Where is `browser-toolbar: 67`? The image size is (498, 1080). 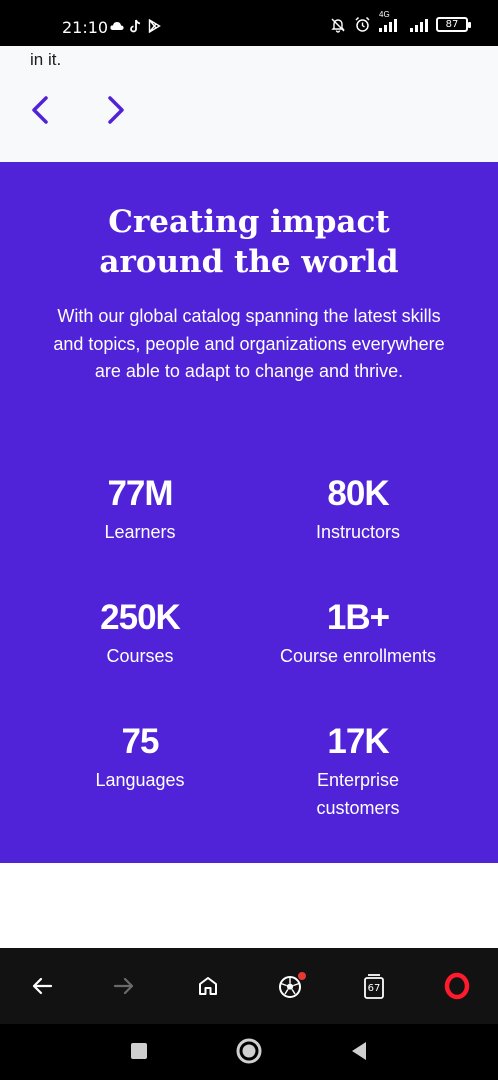 browser-toolbar: 67 is located at coordinates (249, 986).